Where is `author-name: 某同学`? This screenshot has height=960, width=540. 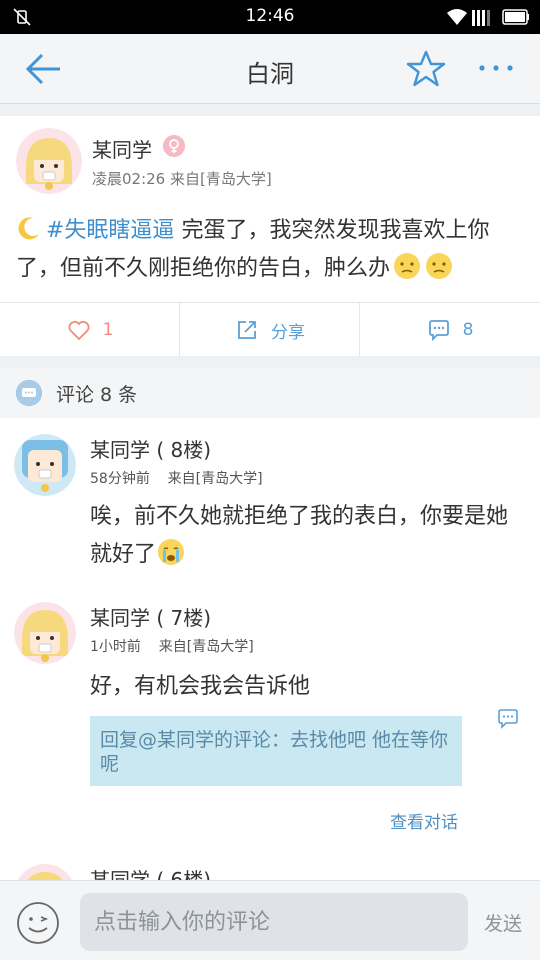 author-name: 某同学 is located at coordinates (122, 148).